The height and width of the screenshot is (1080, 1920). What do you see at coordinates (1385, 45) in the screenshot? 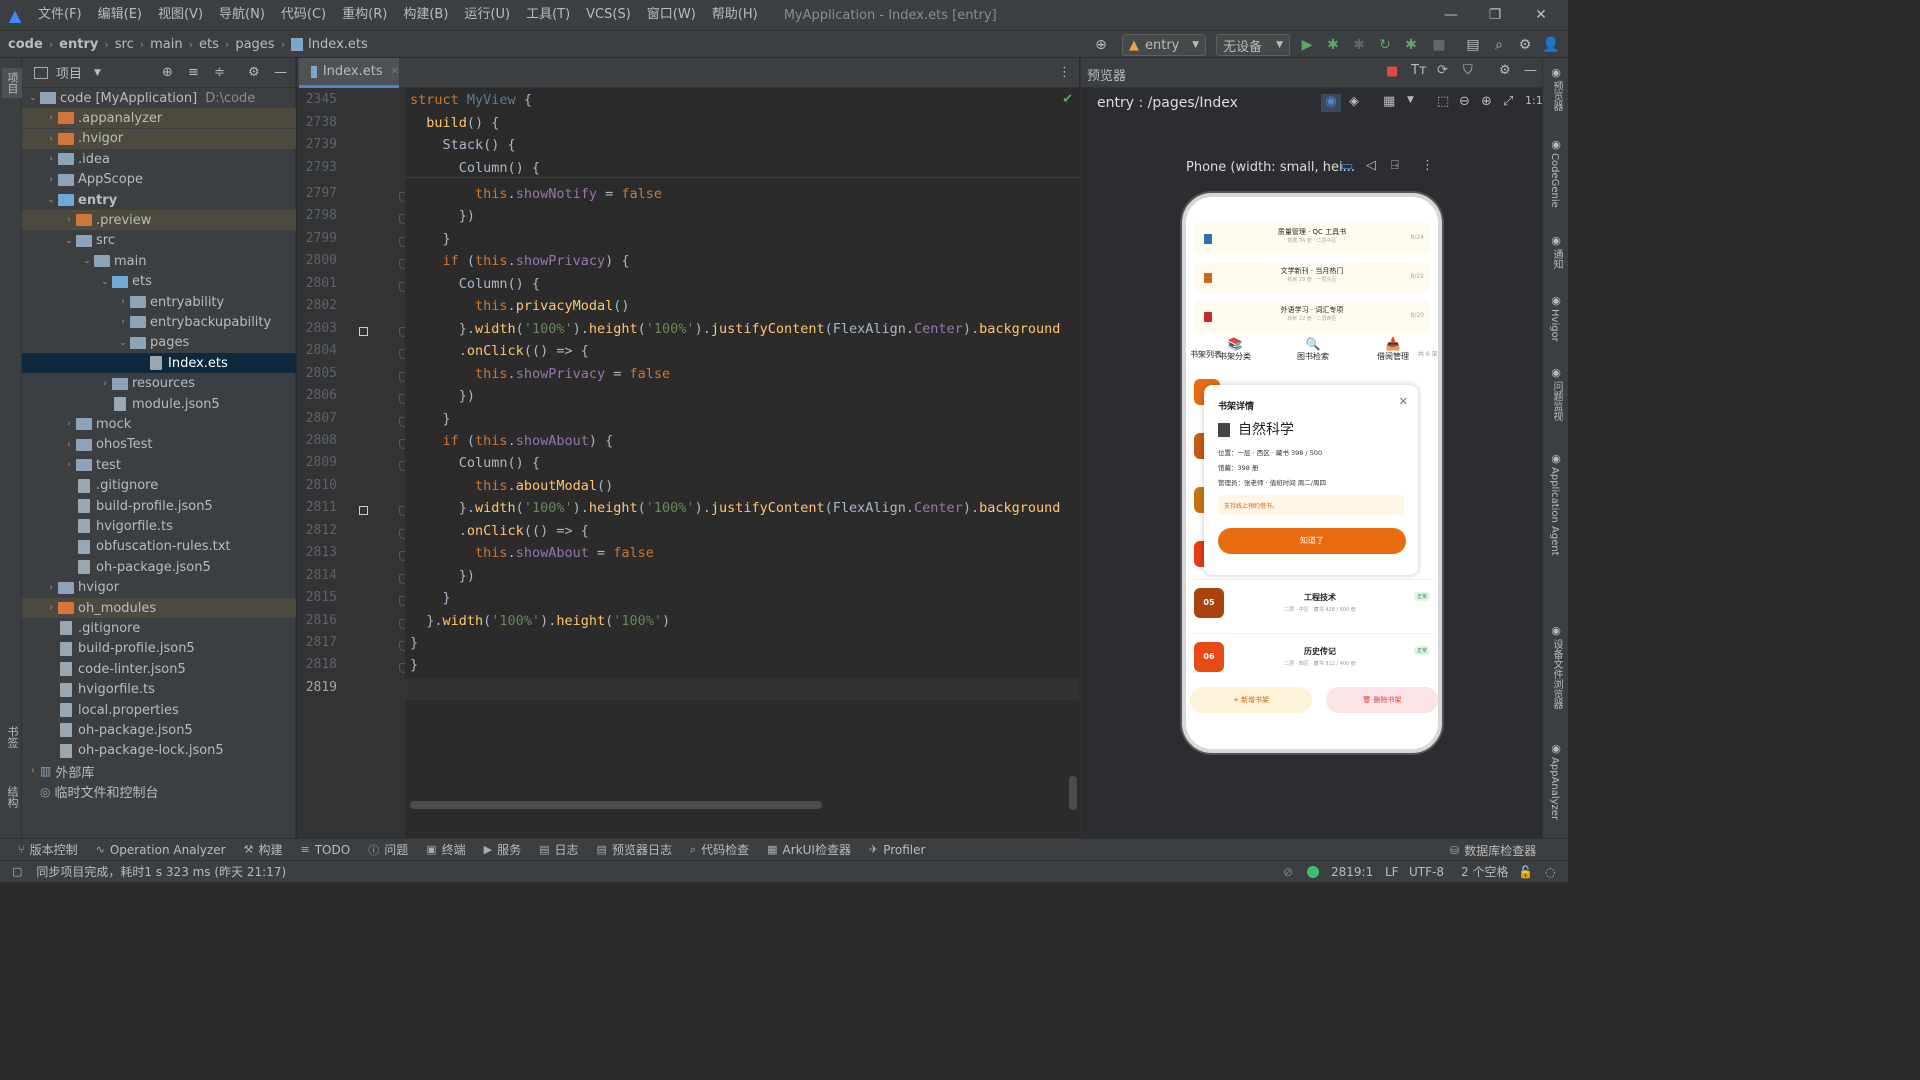
I see `apply-changes-icon: ↻` at bounding box center [1385, 45].